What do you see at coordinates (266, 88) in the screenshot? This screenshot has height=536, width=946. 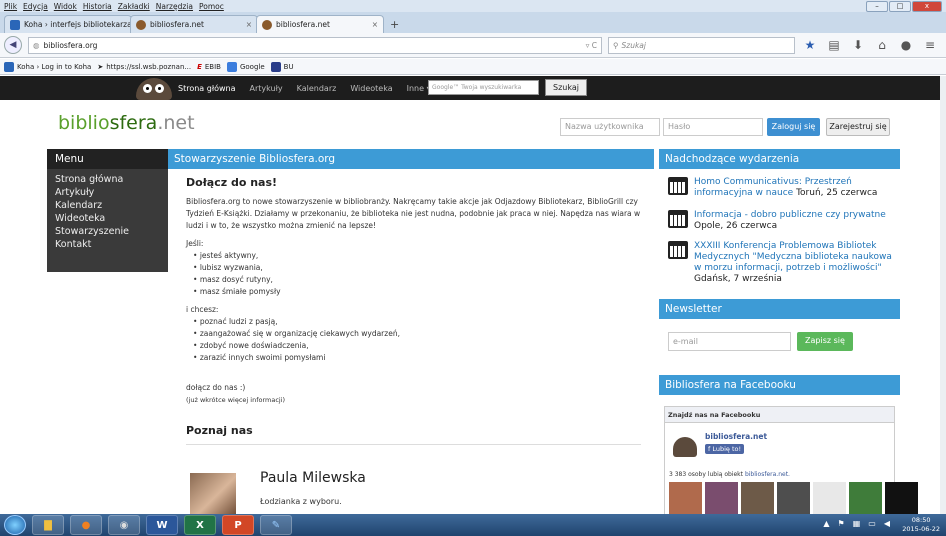 I see `nav-articles: Artykuły` at bounding box center [266, 88].